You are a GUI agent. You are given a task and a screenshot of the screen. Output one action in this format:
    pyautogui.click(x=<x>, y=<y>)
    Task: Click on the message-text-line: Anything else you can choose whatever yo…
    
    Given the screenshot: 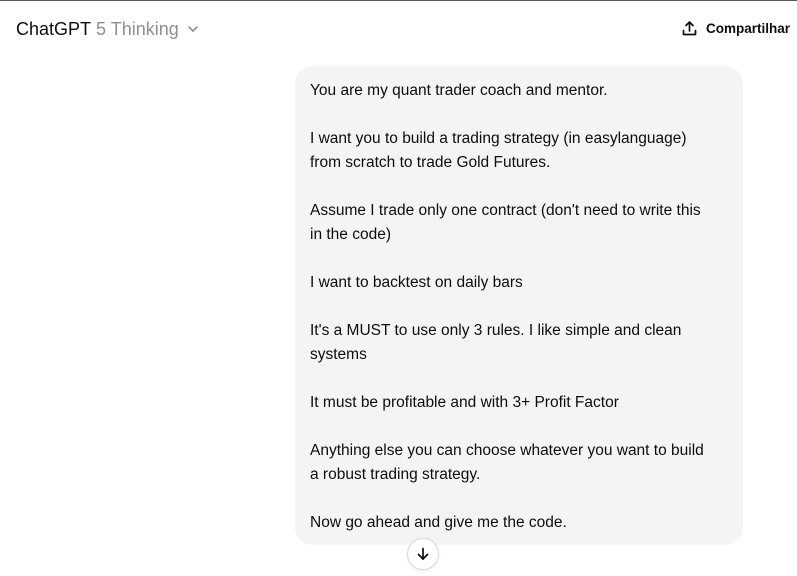 What is the action you would take?
    pyautogui.click(x=507, y=450)
    